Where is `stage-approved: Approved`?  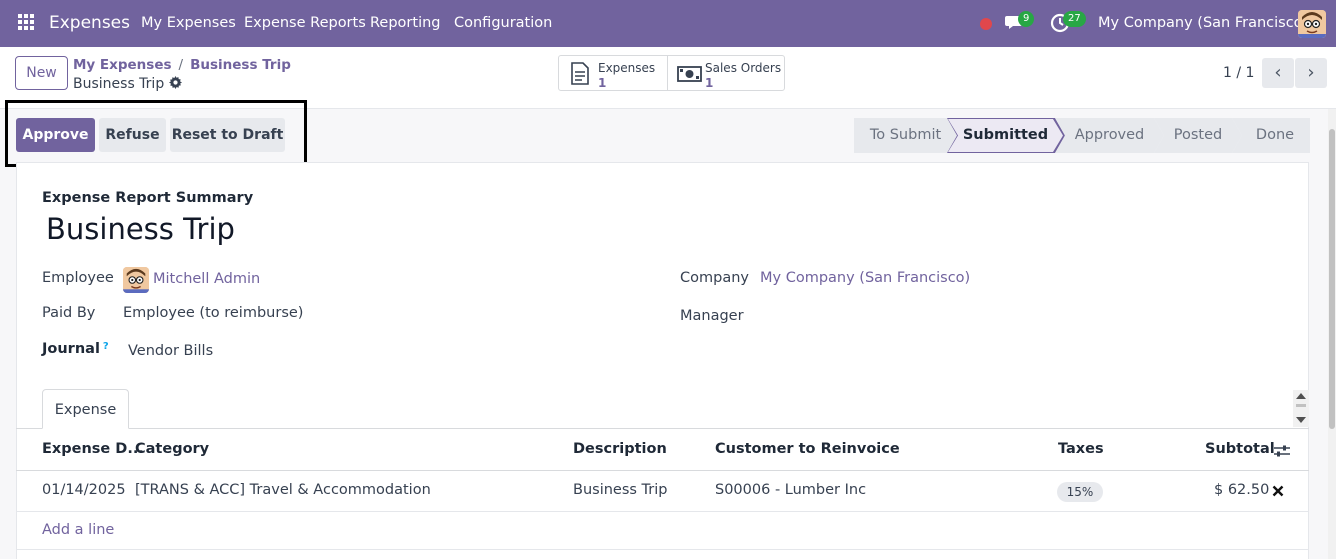 stage-approved: Approved is located at coordinates (1109, 135).